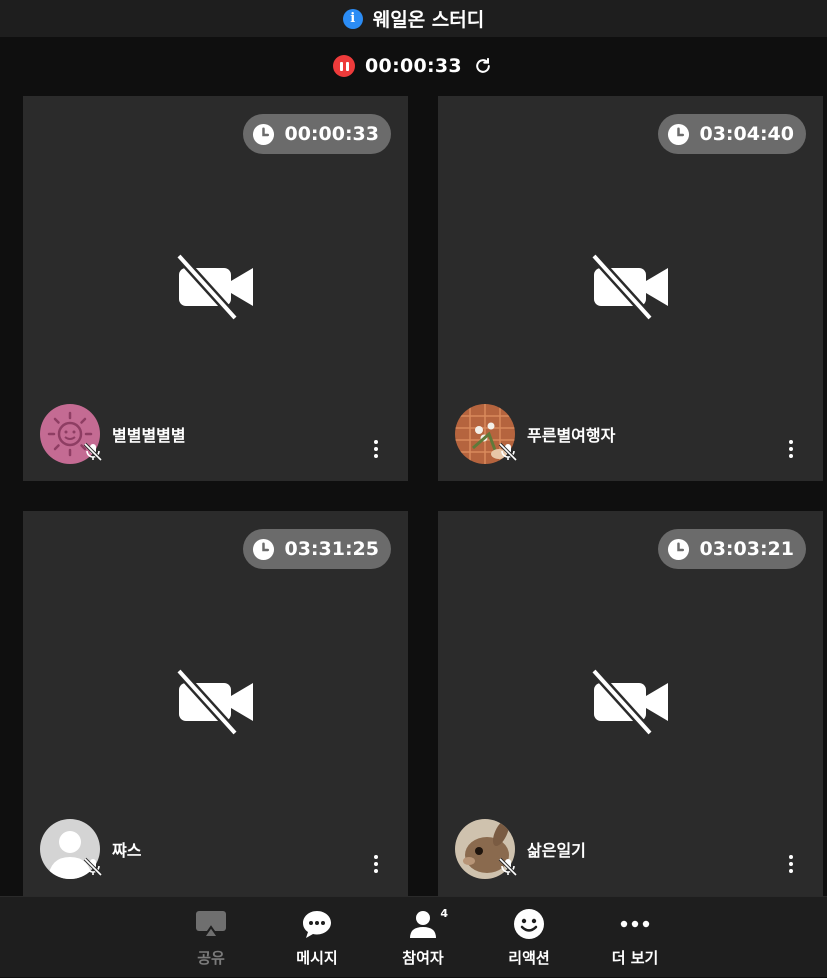  I want to click on share-button: 공유, so click(211, 937).